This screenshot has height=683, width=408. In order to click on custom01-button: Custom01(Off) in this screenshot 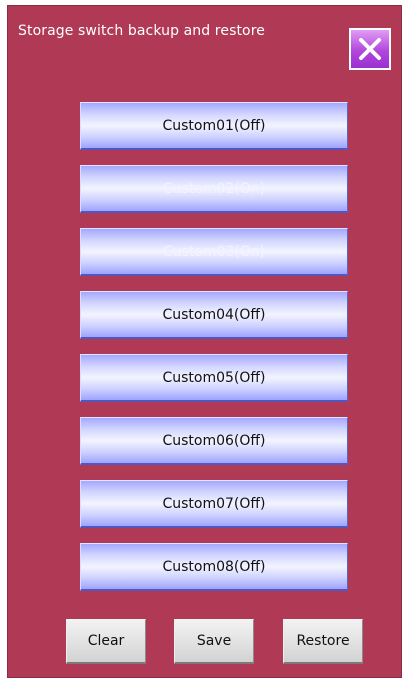, I will do `click(214, 126)`.